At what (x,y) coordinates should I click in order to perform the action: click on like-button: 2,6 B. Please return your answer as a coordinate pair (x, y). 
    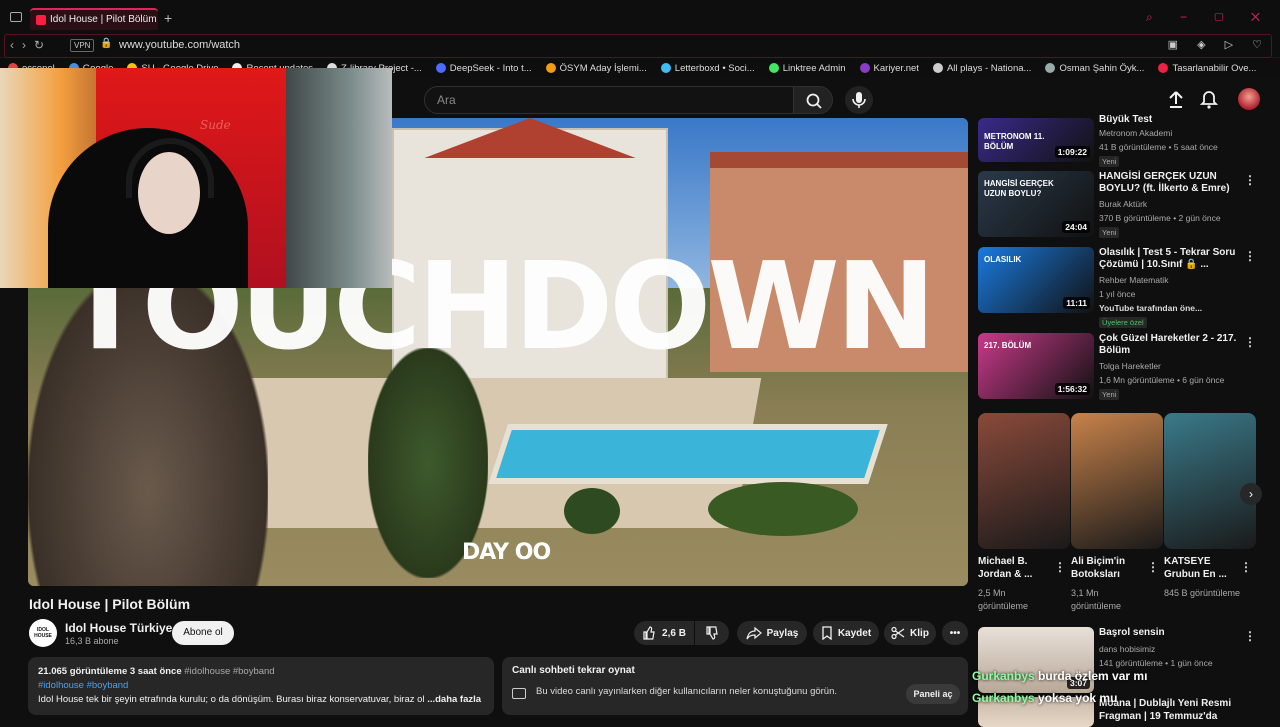
    Looking at the image, I should click on (664, 633).